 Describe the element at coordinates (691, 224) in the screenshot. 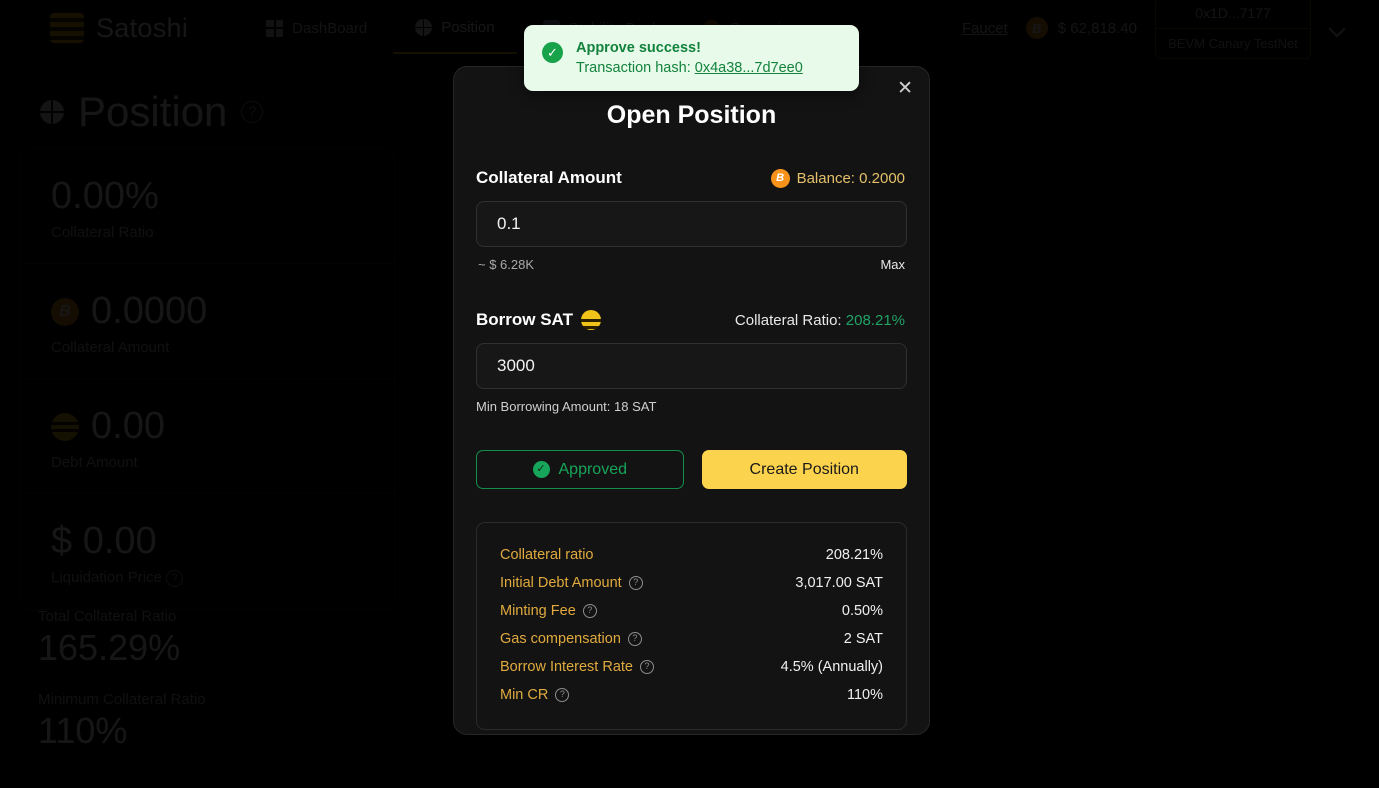

I see `collateral-amount-input: 0.1` at that location.